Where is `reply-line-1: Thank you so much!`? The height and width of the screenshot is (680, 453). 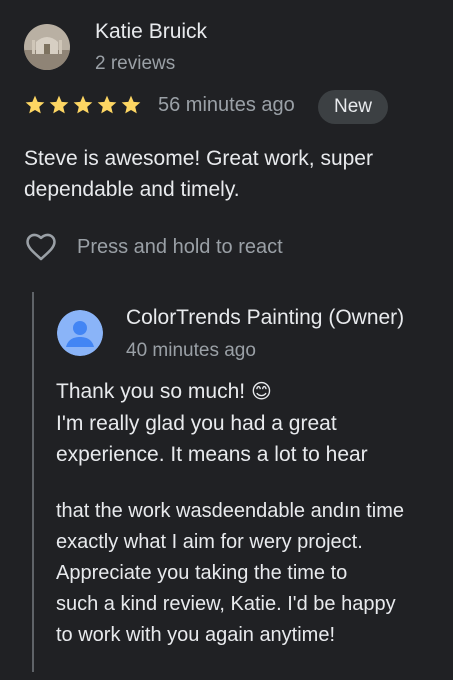
reply-line-1: Thank you so much! is located at coordinates (151, 391).